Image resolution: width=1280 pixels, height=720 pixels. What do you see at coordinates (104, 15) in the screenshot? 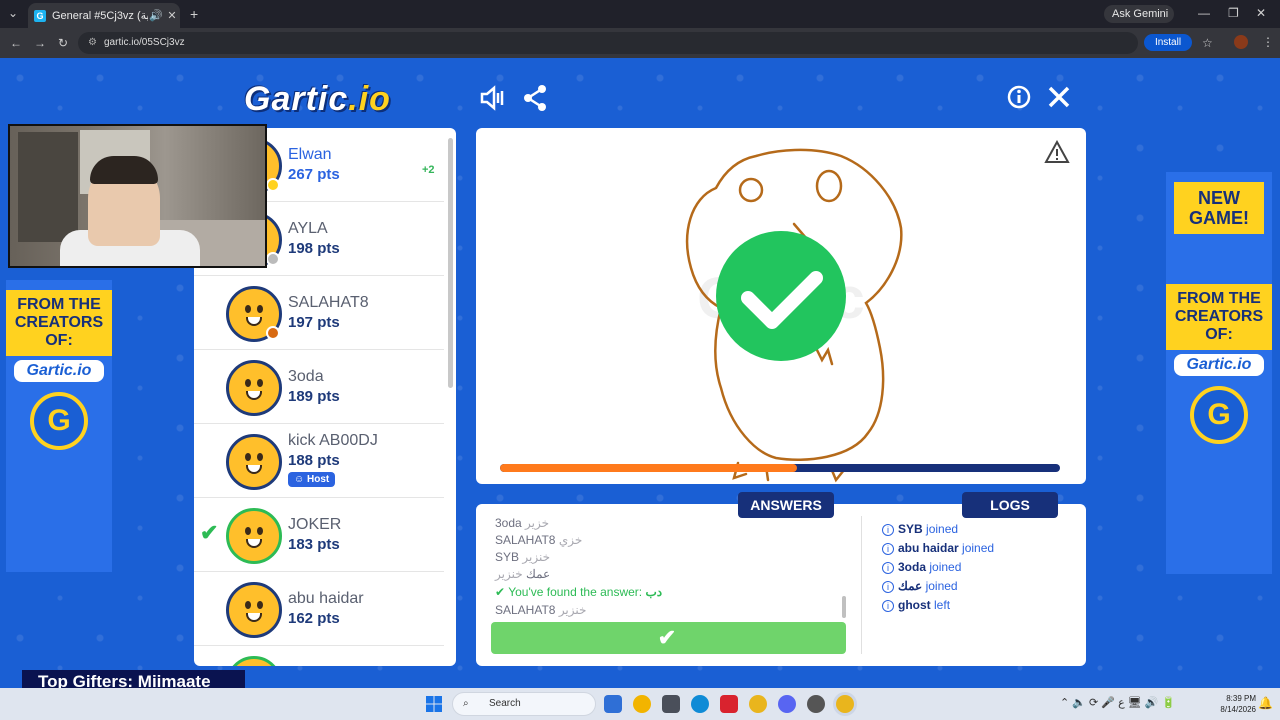
I see `browser-tab: G General #5Cj3vz (العربية) - G 🔊 ✕` at bounding box center [104, 15].